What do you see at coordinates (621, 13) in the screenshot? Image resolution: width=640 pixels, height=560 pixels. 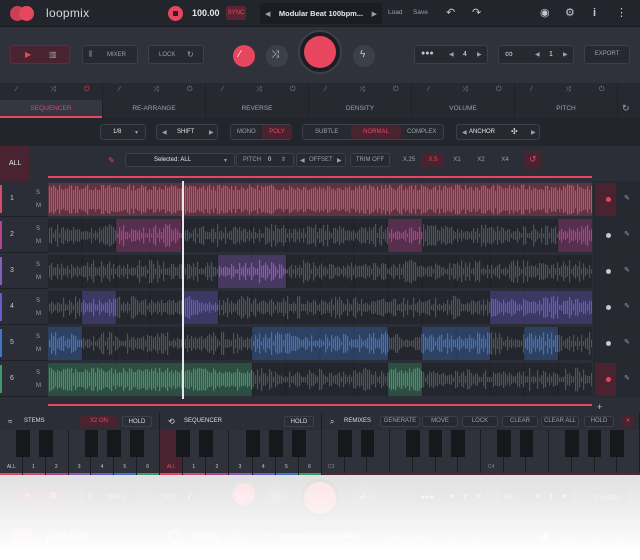 I see `more-icon: ⋮` at bounding box center [621, 13].